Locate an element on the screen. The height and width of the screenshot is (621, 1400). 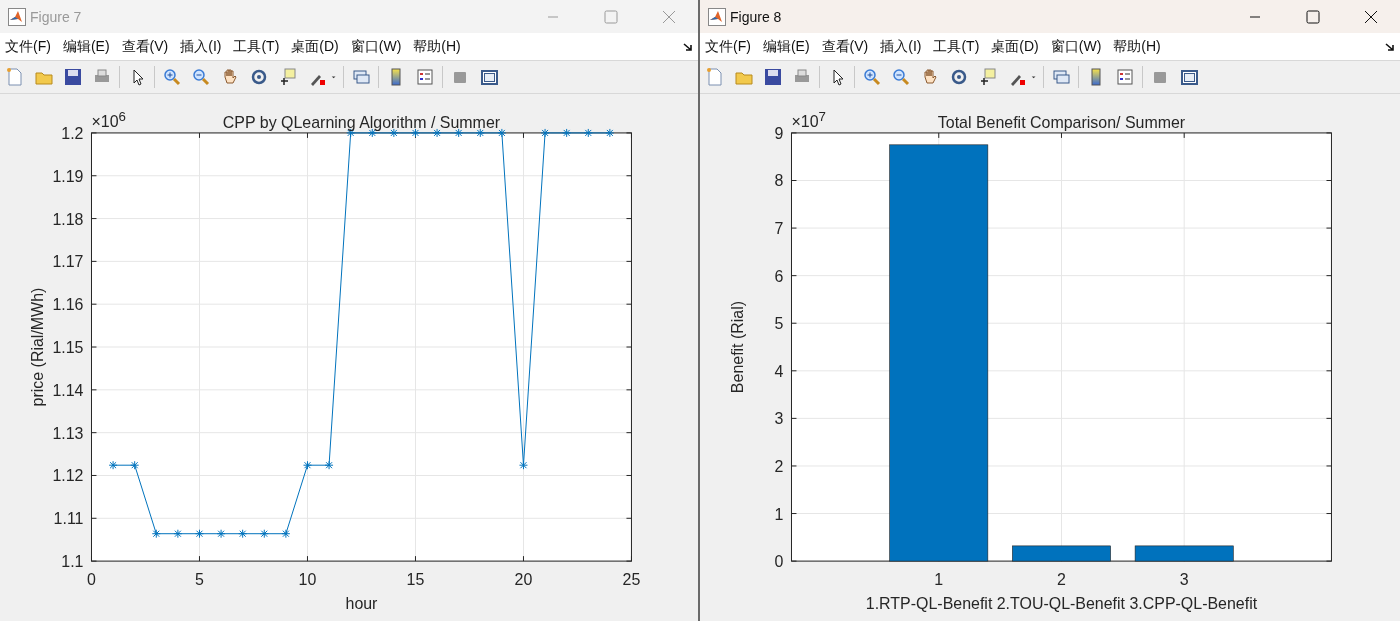
axis-exponent: ×10$^{7}$ is located at coordinates (808, 120).